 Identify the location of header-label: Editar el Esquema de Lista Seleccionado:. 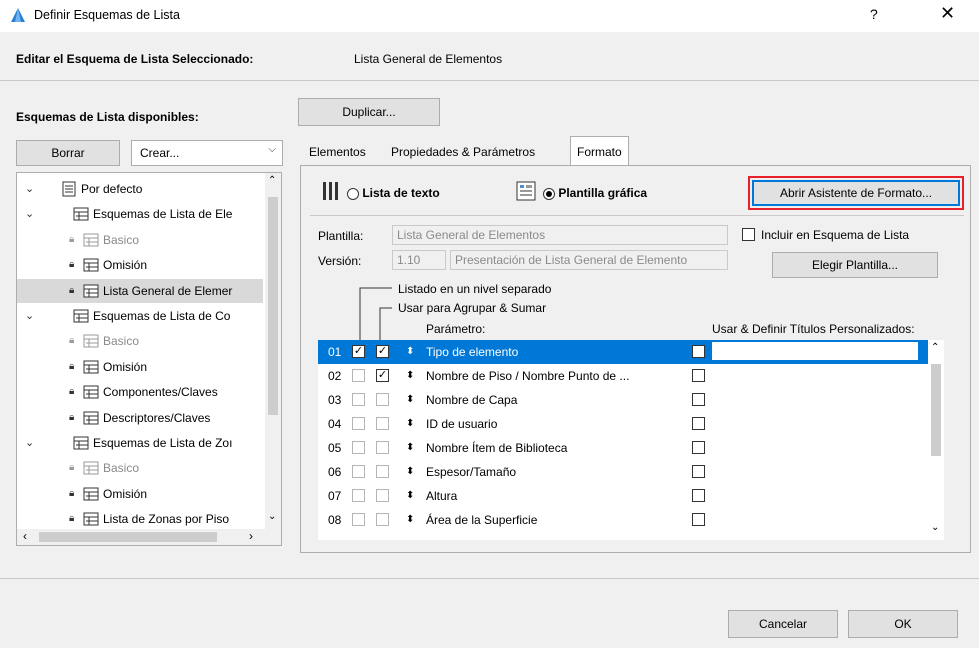
(135, 59).